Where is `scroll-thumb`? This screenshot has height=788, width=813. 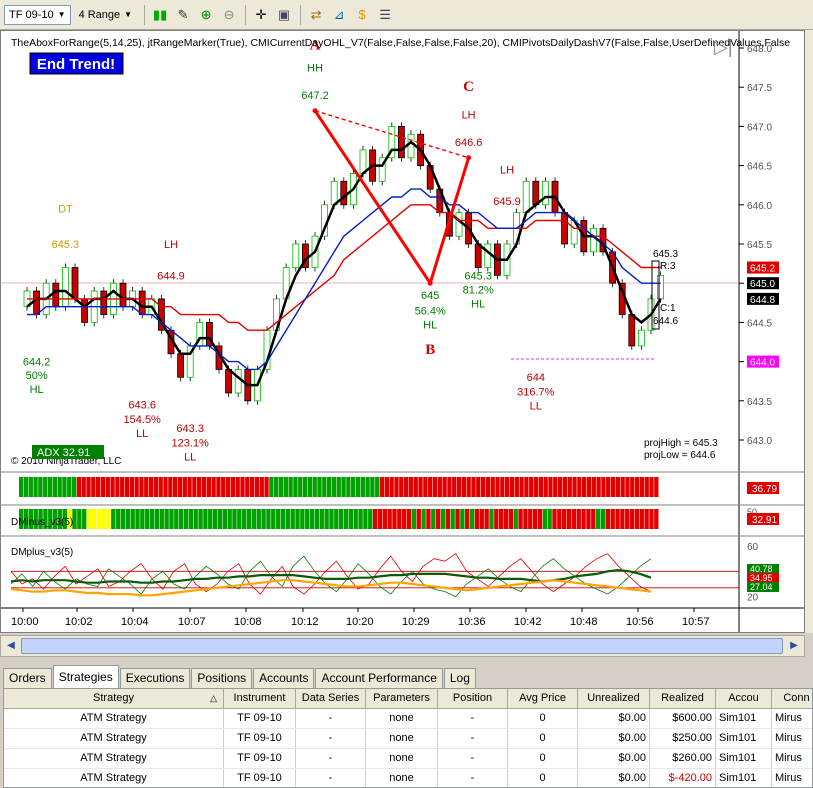 scroll-thumb is located at coordinates (402, 646).